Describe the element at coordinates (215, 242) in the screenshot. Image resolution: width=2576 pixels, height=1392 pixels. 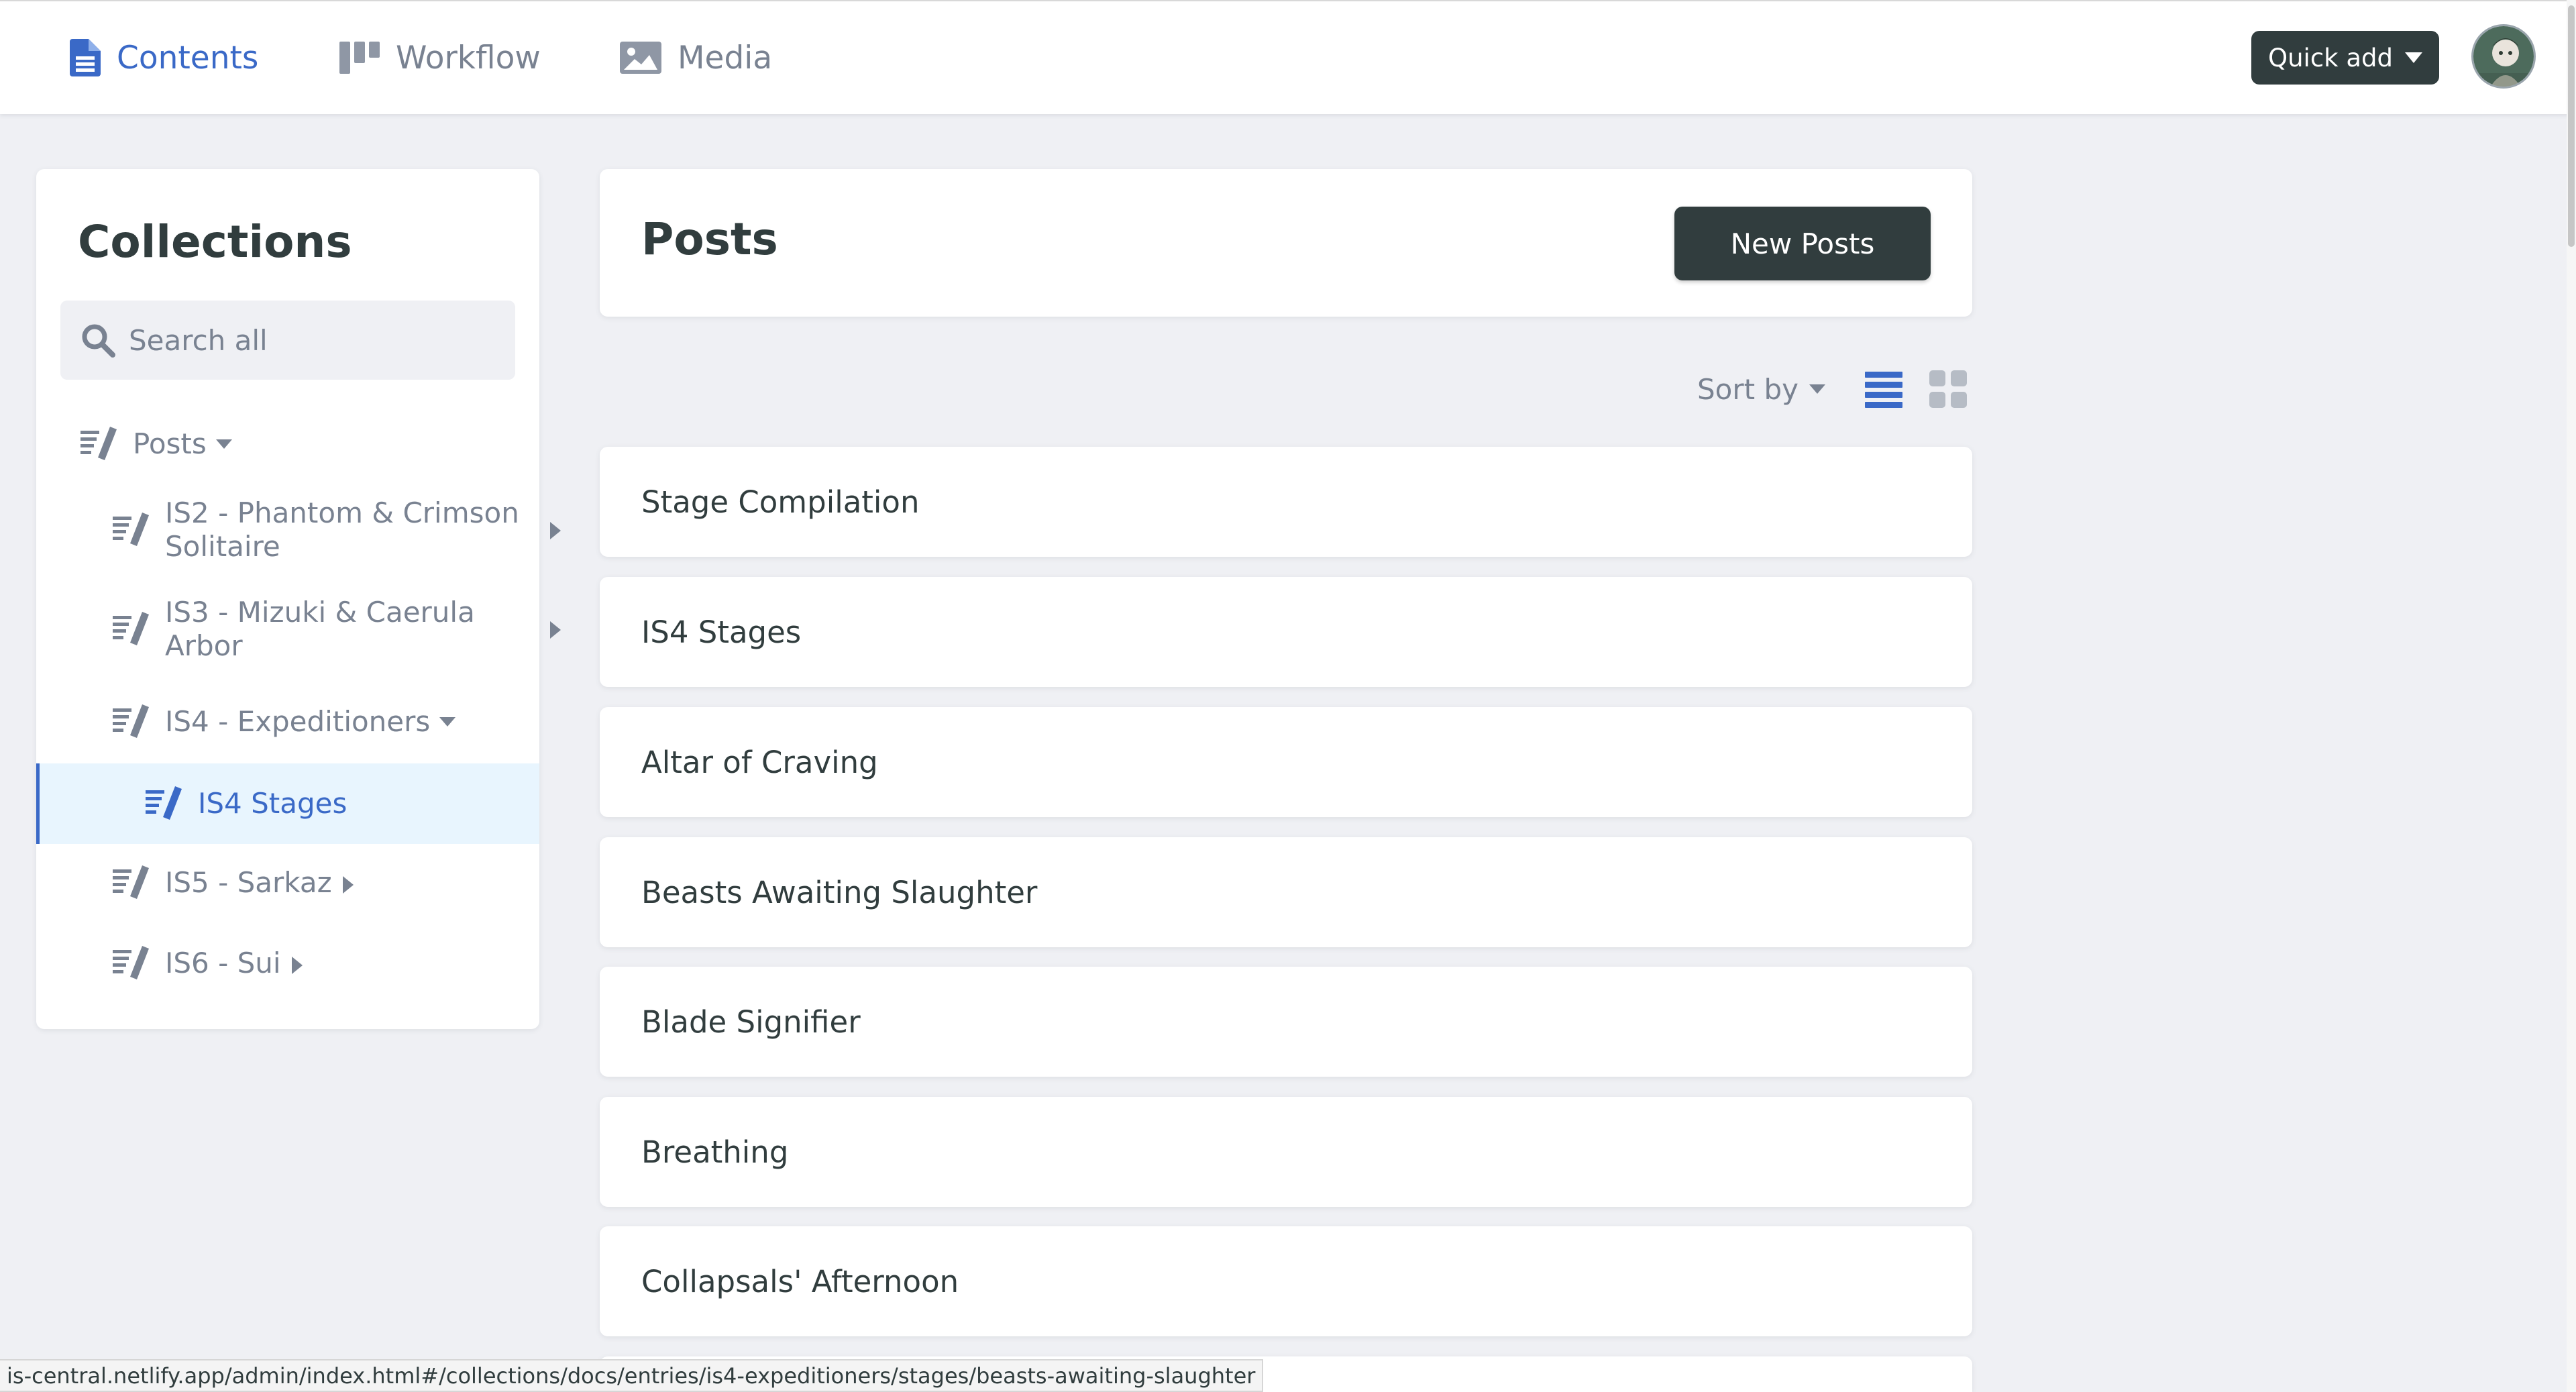
I see `sidebar-title: Collections` at that location.